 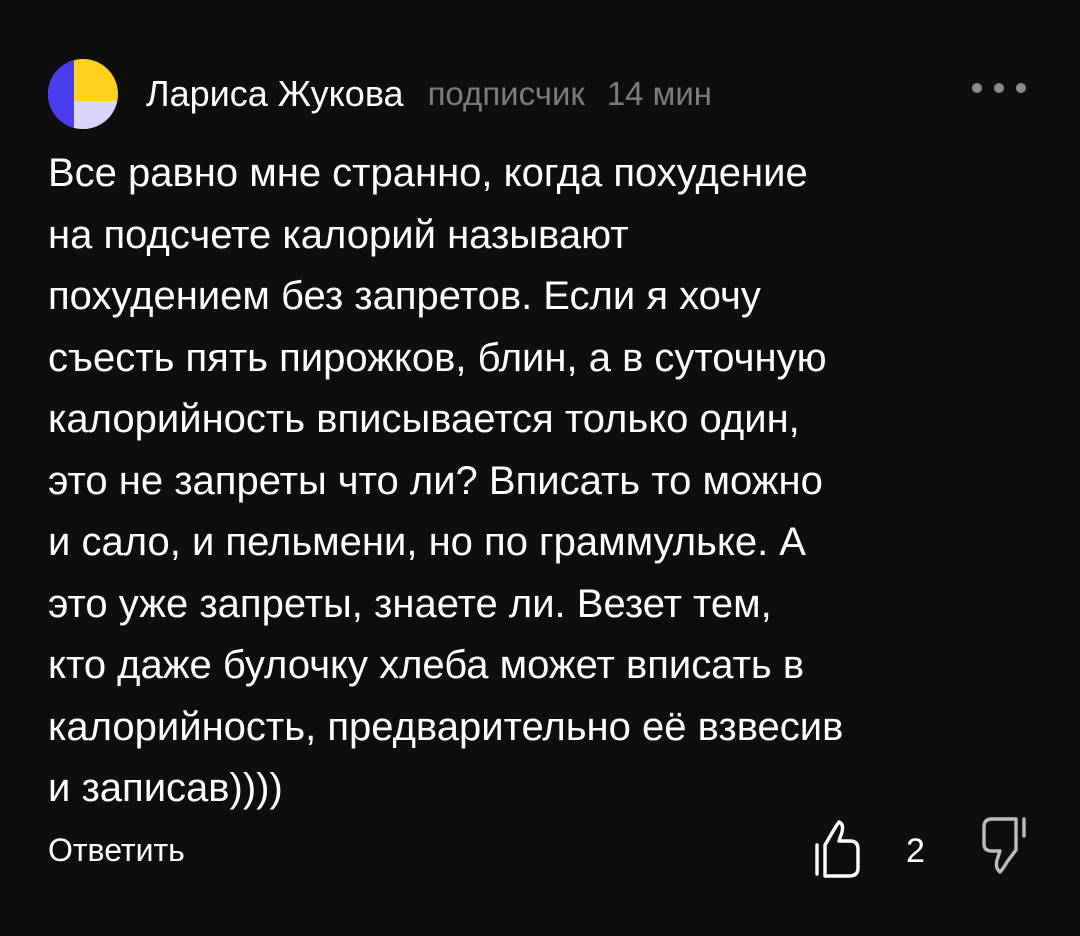 I want to click on like-count: 2, so click(x=915, y=851).